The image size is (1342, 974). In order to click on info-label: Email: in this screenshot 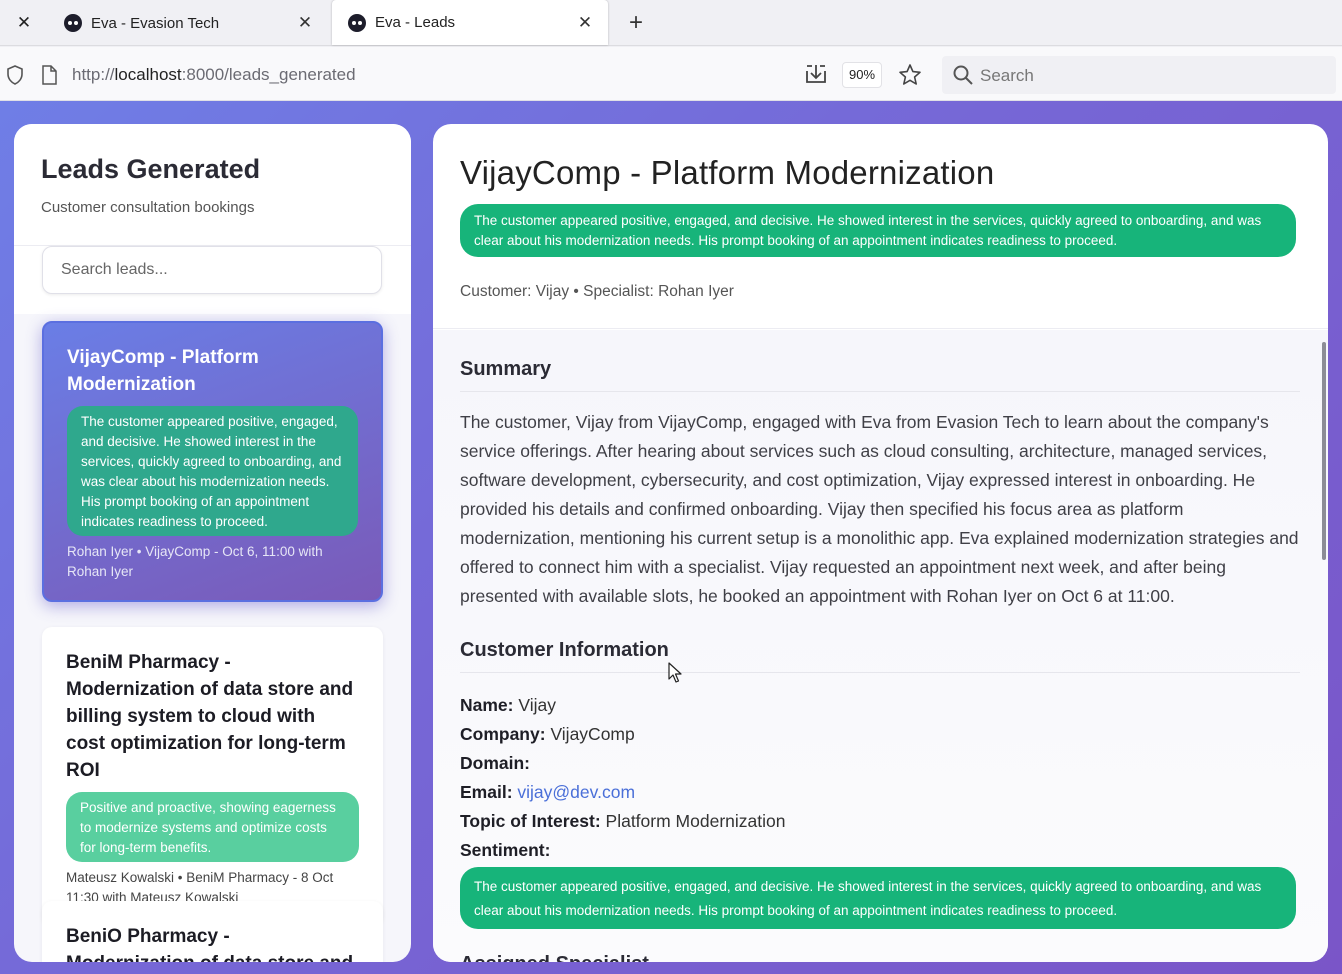, I will do `click(486, 792)`.